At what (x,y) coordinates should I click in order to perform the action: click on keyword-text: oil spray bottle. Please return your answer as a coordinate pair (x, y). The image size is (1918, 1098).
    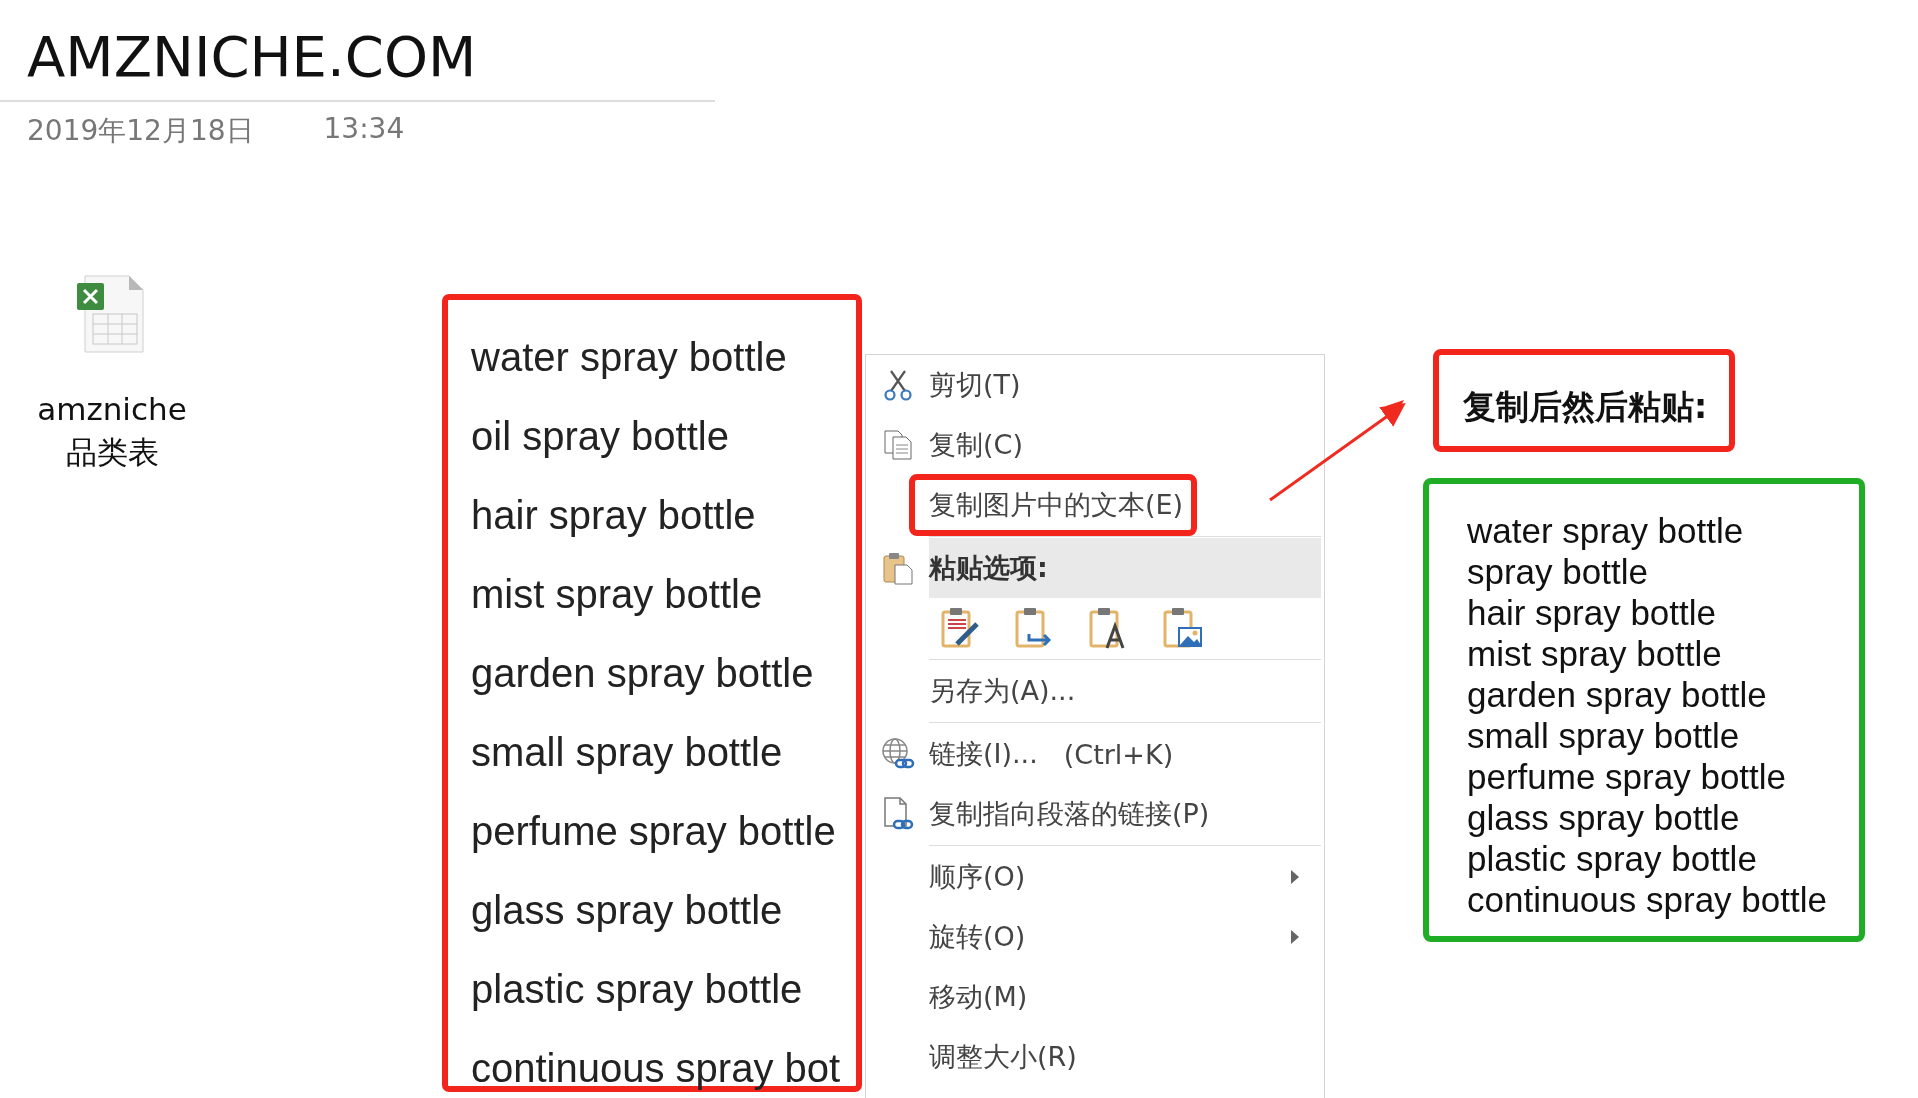
    Looking at the image, I should click on (600, 436).